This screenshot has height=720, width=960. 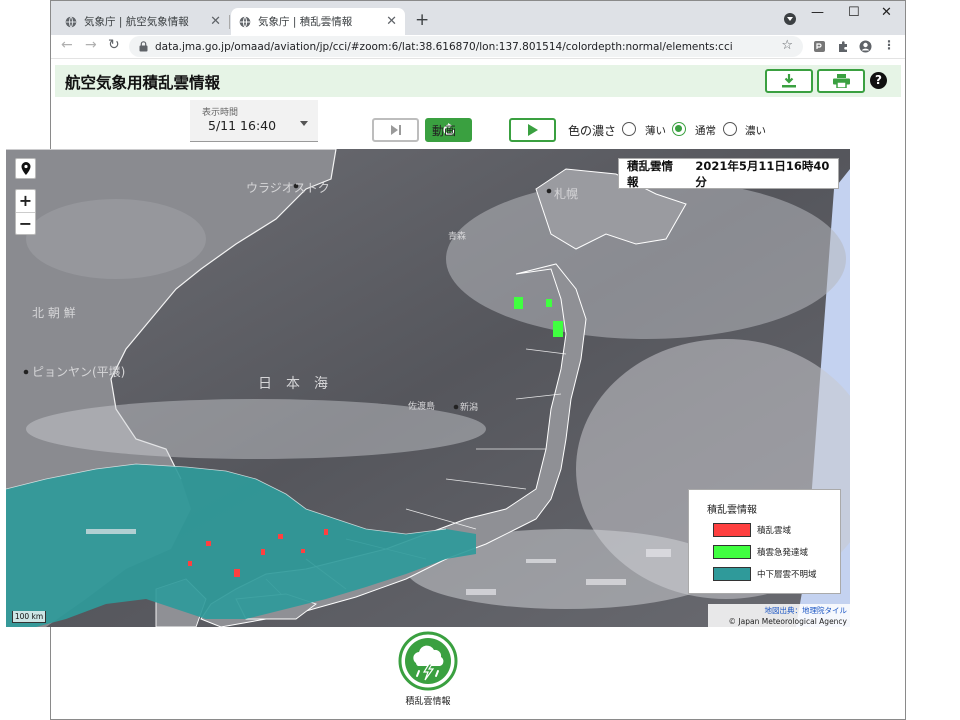 What do you see at coordinates (136, 22) in the screenshot?
I see `tab-title: 気象庁 | 航空気象情報` at bounding box center [136, 22].